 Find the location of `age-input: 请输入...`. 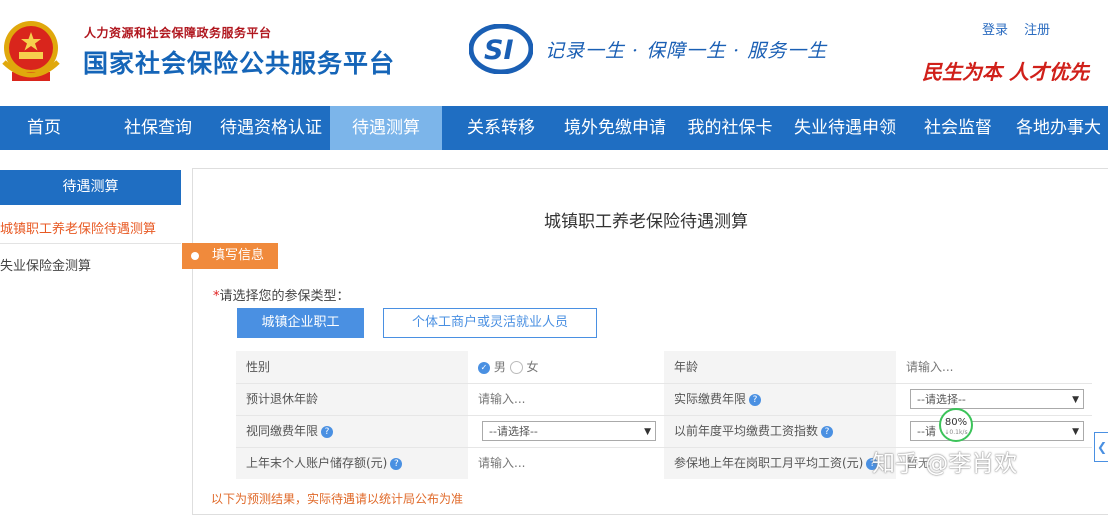

age-input: 请输入... is located at coordinates (994, 367).